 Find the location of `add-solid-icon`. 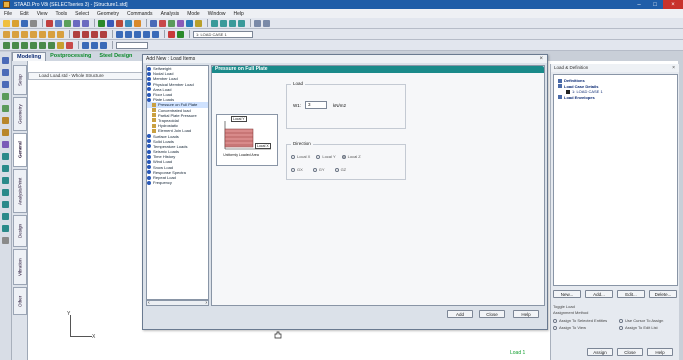

add-solid-icon is located at coordinates (103, 34).